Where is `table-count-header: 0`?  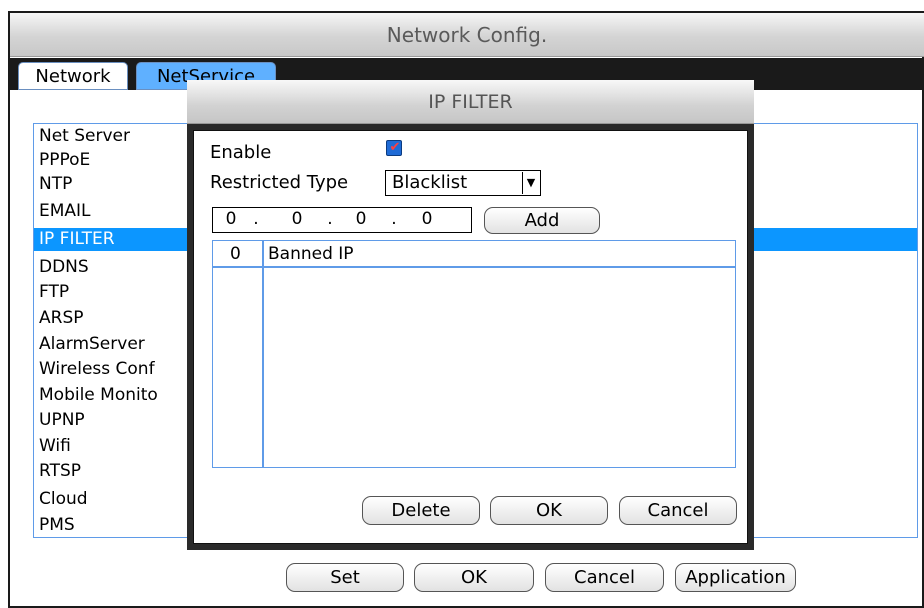 table-count-header: 0 is located at coordinates (235, 254).